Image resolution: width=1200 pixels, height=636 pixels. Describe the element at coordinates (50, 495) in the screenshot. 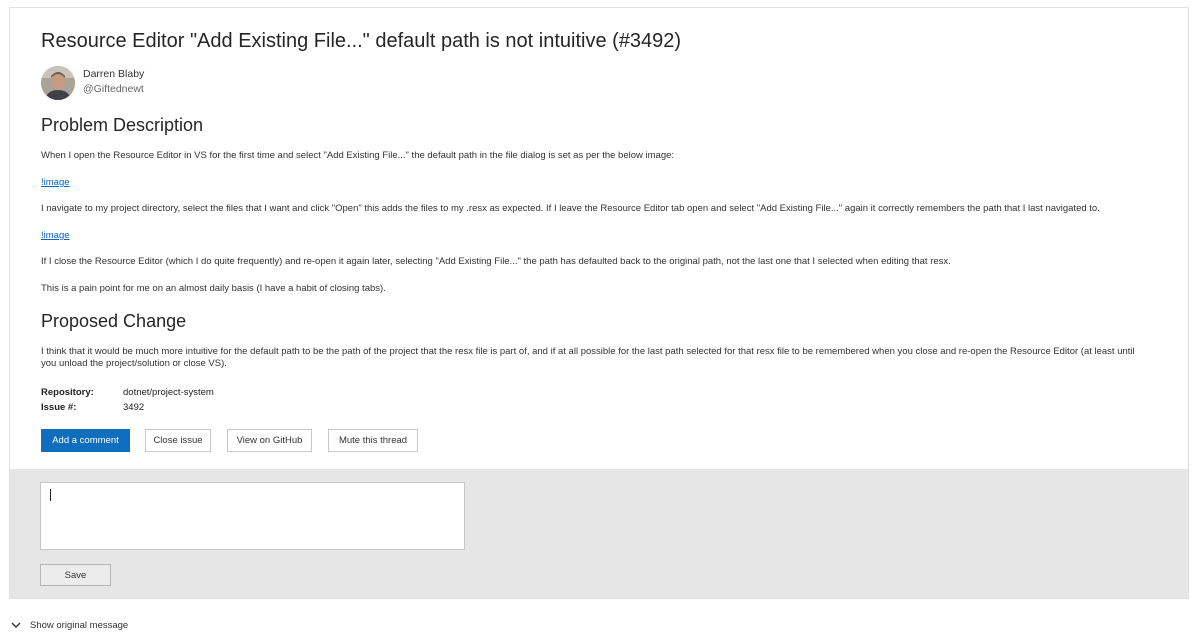

I see `text-caret` at that location.